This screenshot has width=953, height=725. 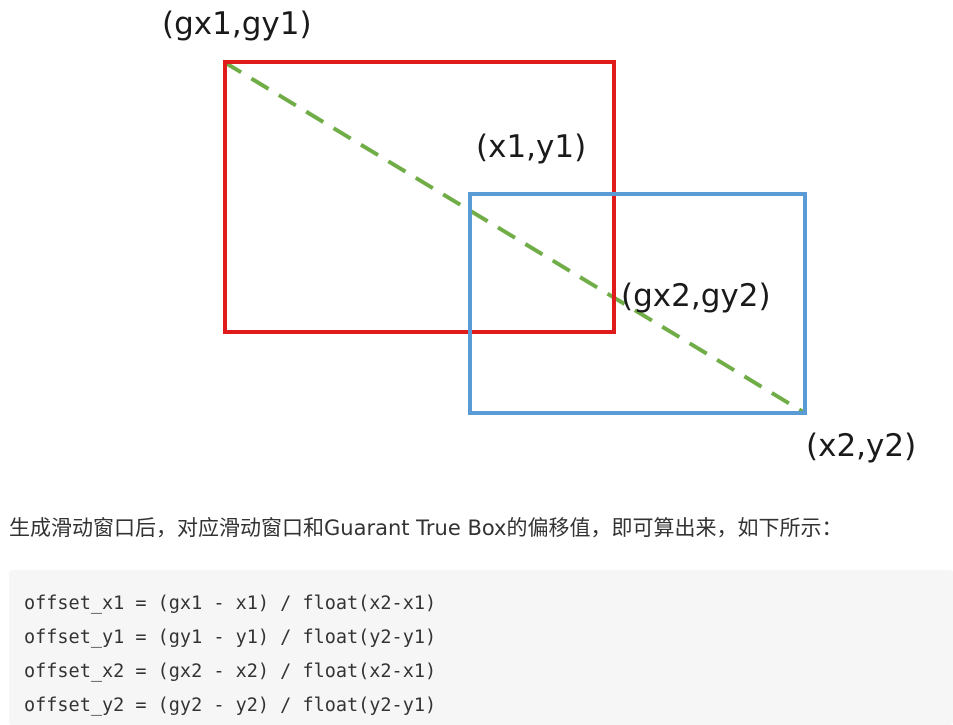 I want to click on label-gx2-gy2: (gx2,gy2), so click(x=696, y=296).